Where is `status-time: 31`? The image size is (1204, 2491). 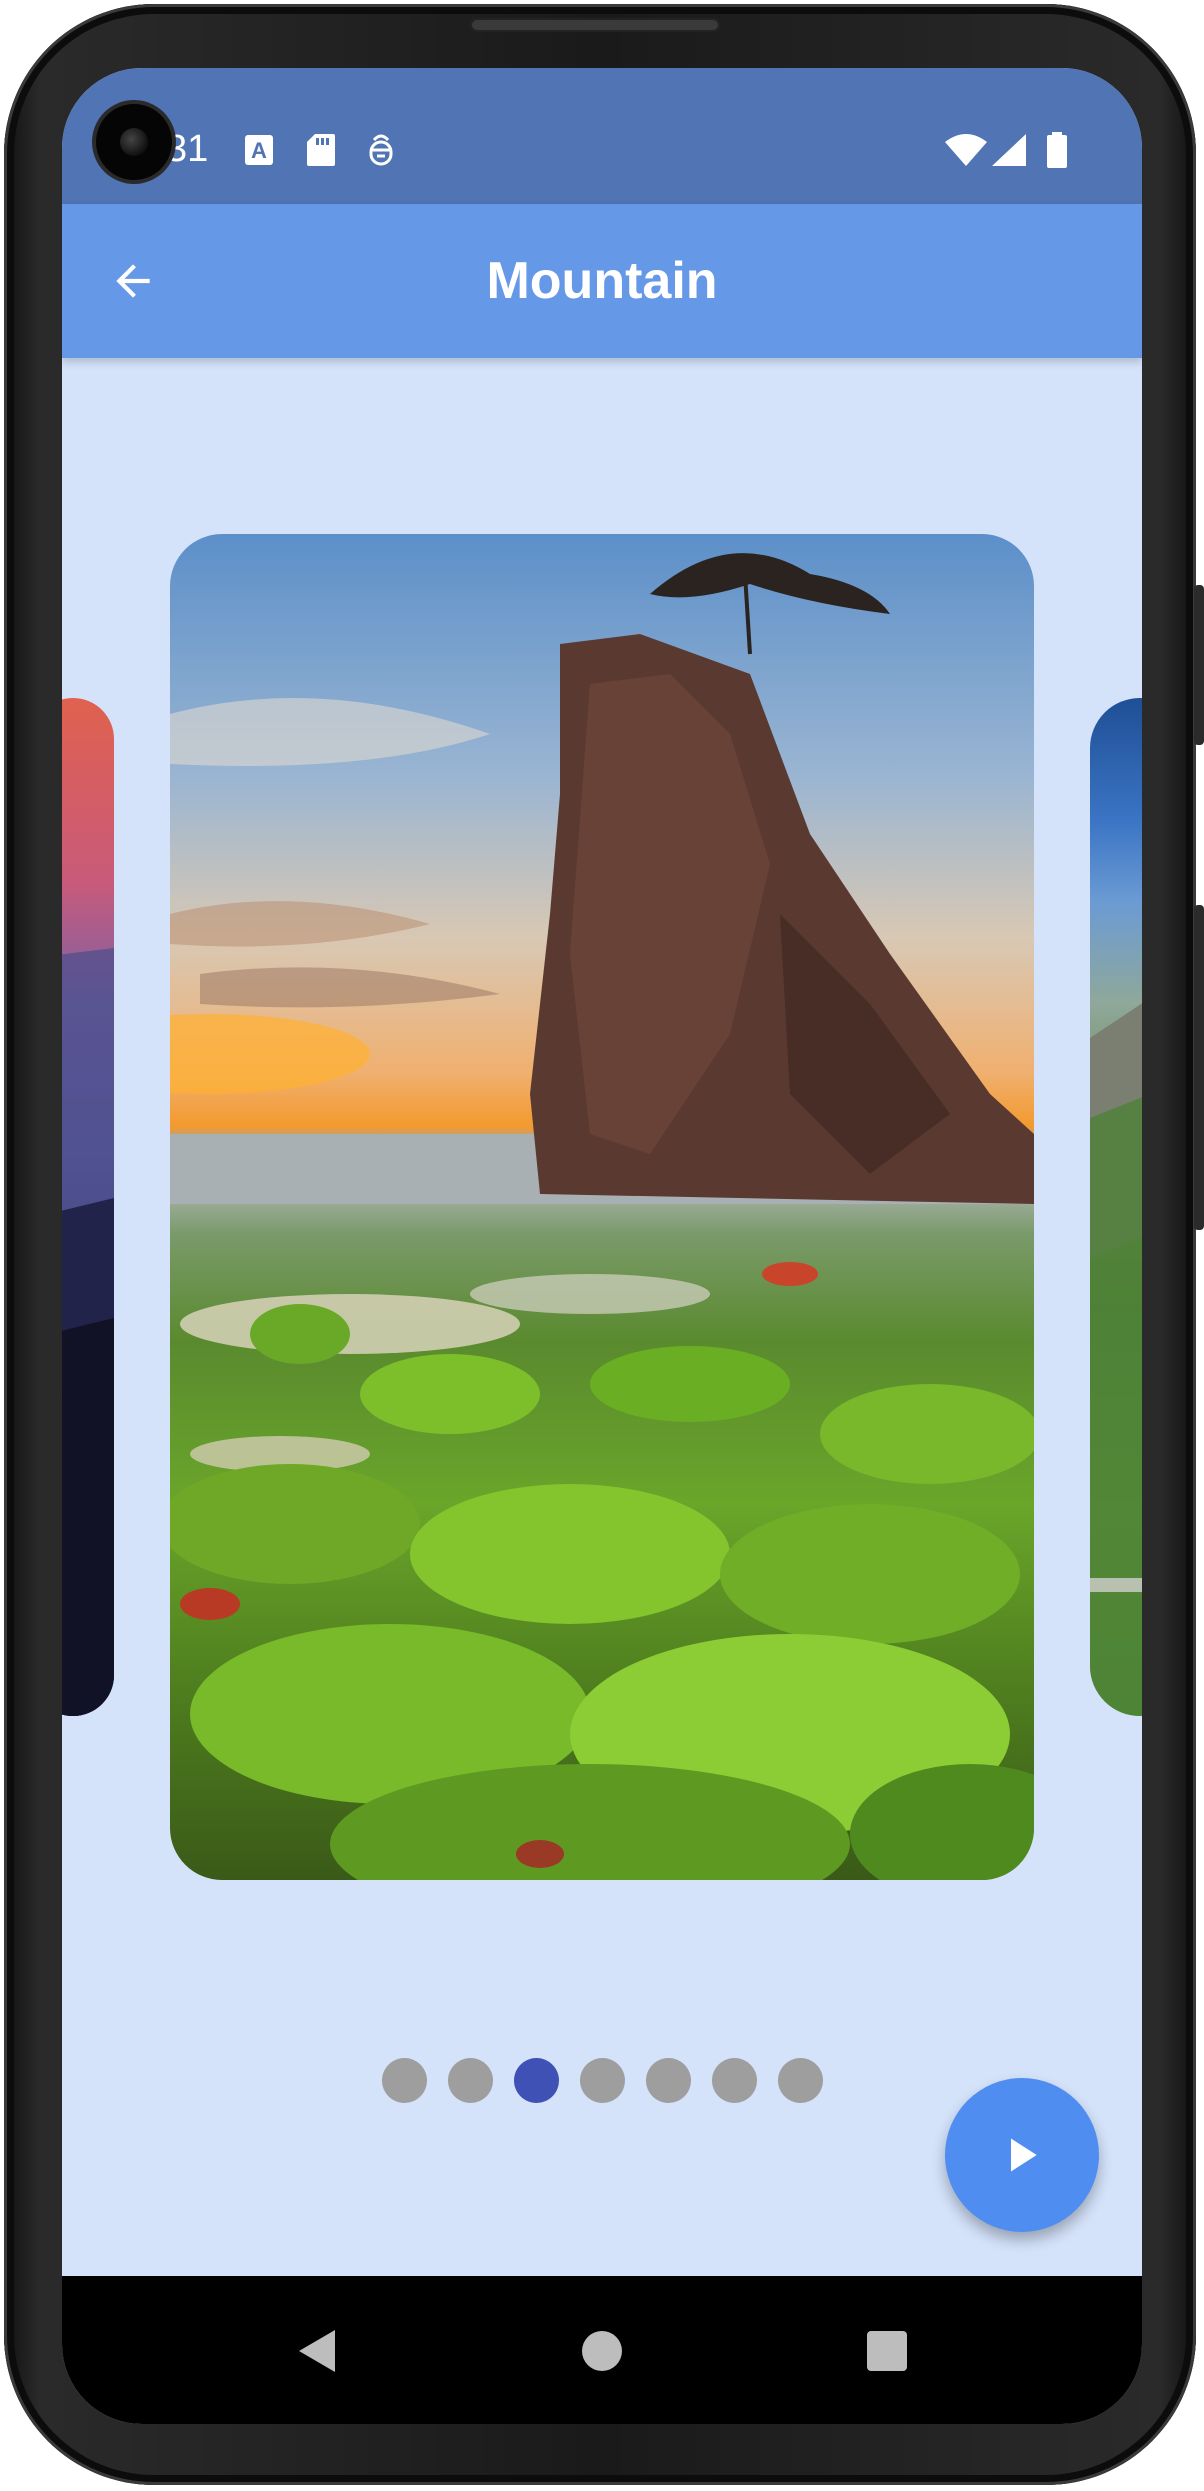 status-time: 31 is located at coordinates (187, 149).